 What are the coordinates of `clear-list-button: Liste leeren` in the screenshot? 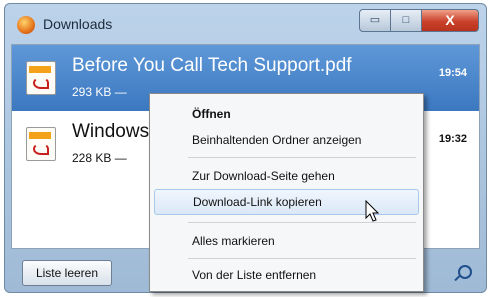 It's located at (67, 273).